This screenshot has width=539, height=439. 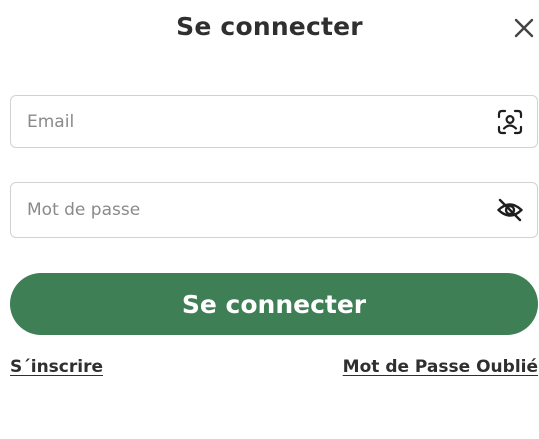 I want to click on face-scan-button, so click(x=510, y=122).